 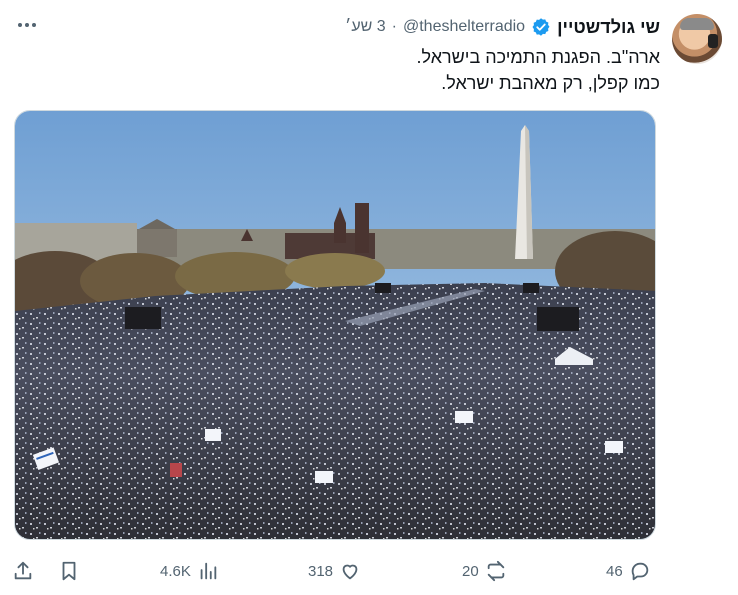 I want to click on views-button: 4.6K, so click(x=189, y=571).